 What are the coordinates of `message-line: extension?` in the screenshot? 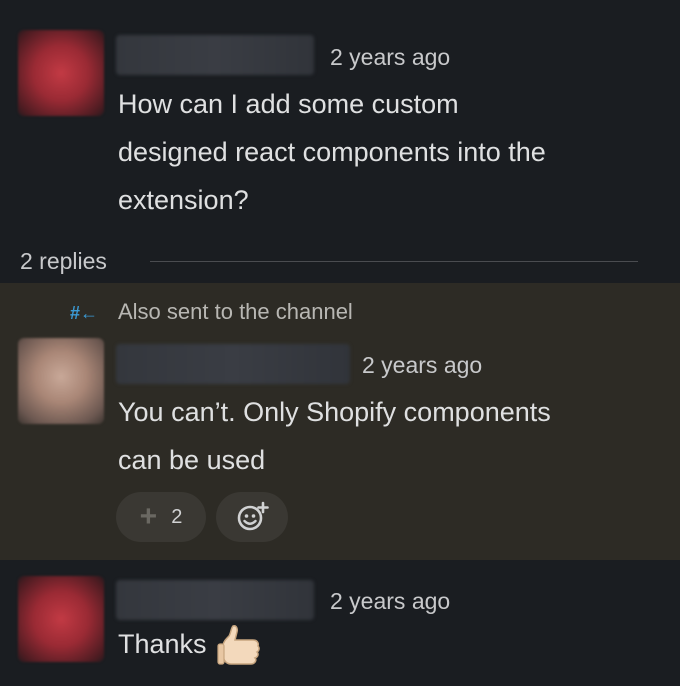 It's located at (183, 200).